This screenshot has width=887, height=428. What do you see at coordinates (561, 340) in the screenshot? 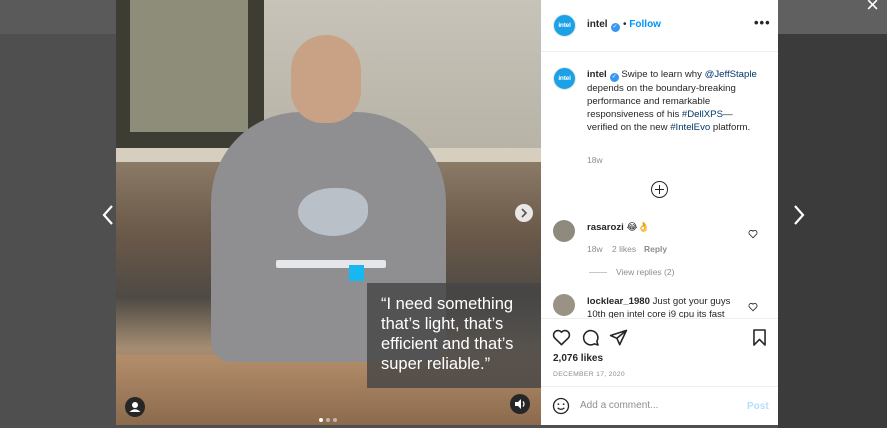
I see `like-heart-icon` at bounding box center [561, 340].